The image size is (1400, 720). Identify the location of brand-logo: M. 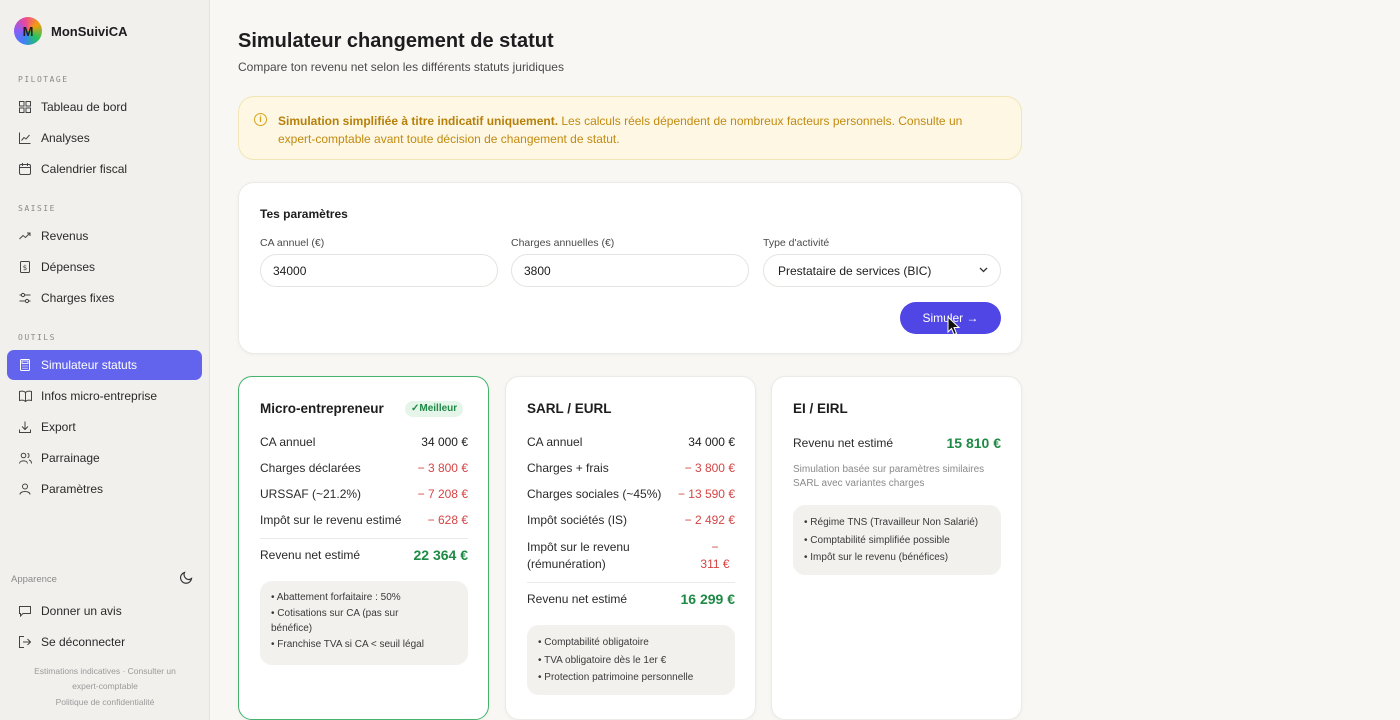
(28, 31).